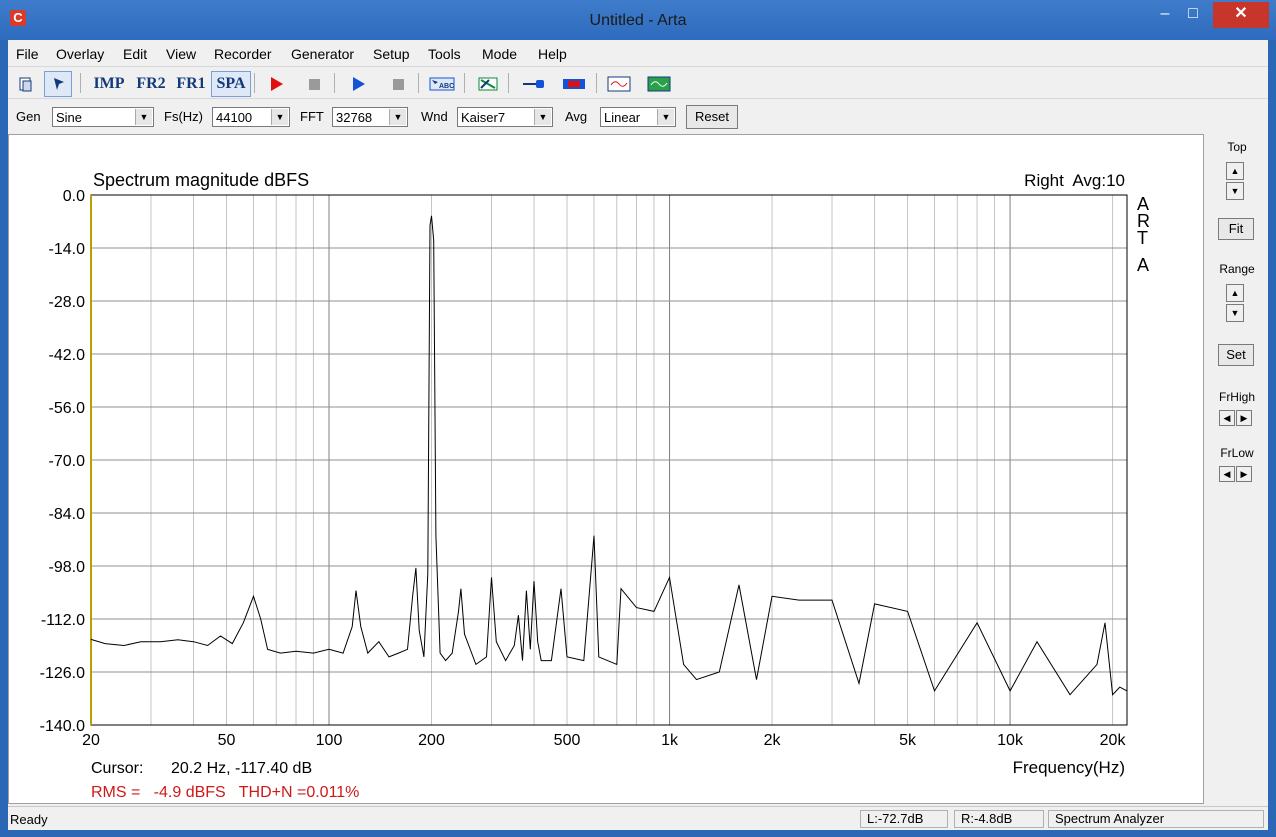  What do you see at coordinates (63, 620) in the screenshot?
I see `y-tick-label: -112.0` at bounding box center [63, 620].